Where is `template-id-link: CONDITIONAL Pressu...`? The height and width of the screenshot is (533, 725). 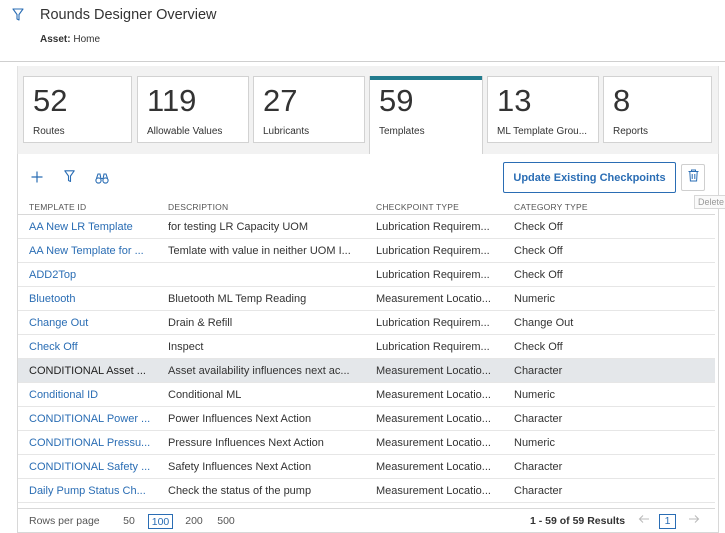
template-id-link: CONDITIONAL Pressu... is located at coordinates (96, 443).